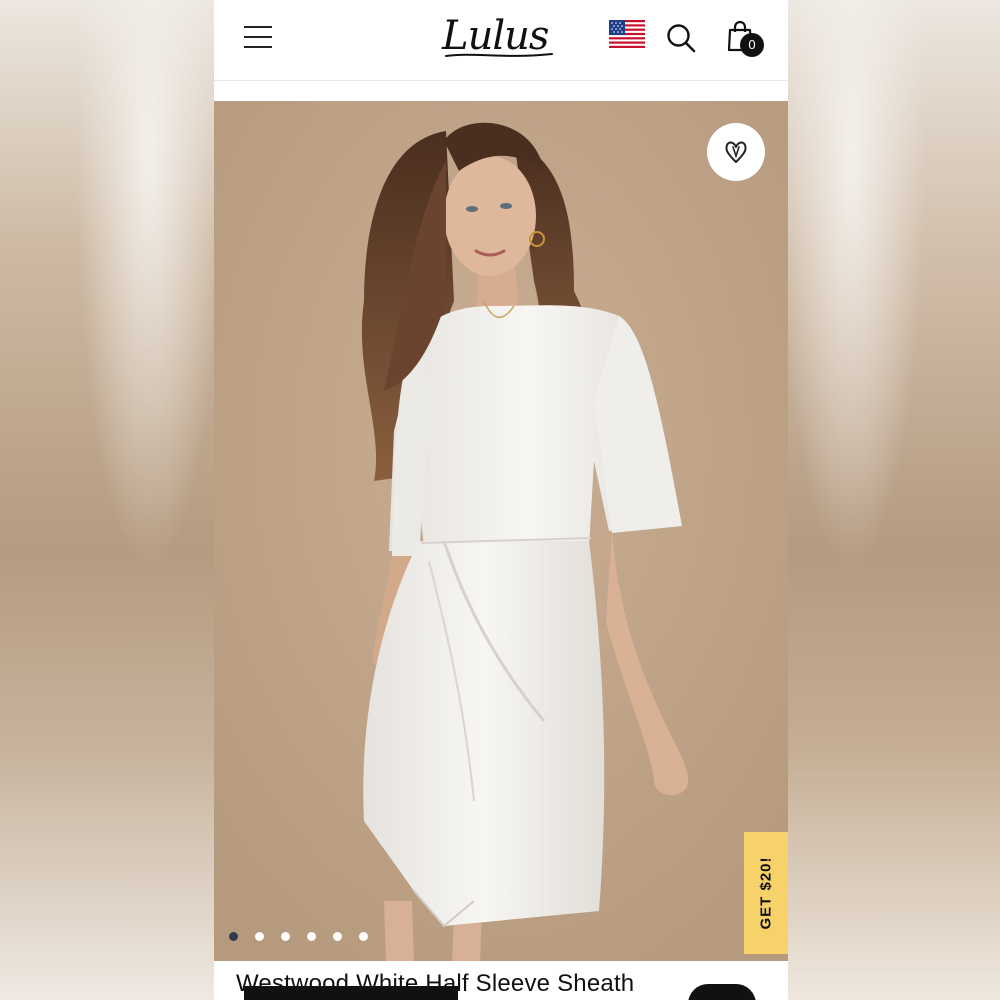  I want to click on site-header: Lulus 0, so click(501, 40).